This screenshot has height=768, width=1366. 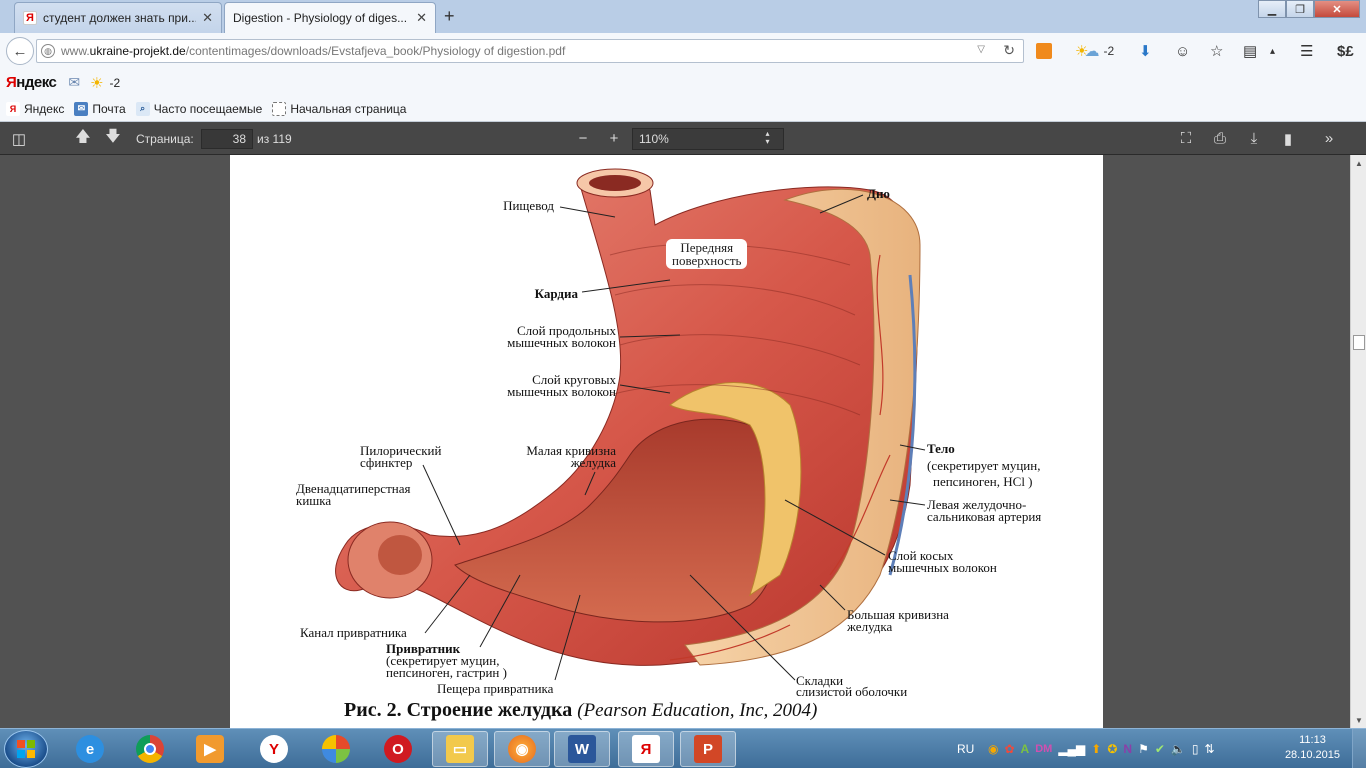 What do you see at coordinates (1359, 342) in the screenshot?
I see `scroll-thumb` at bounding box center [1359, 342].